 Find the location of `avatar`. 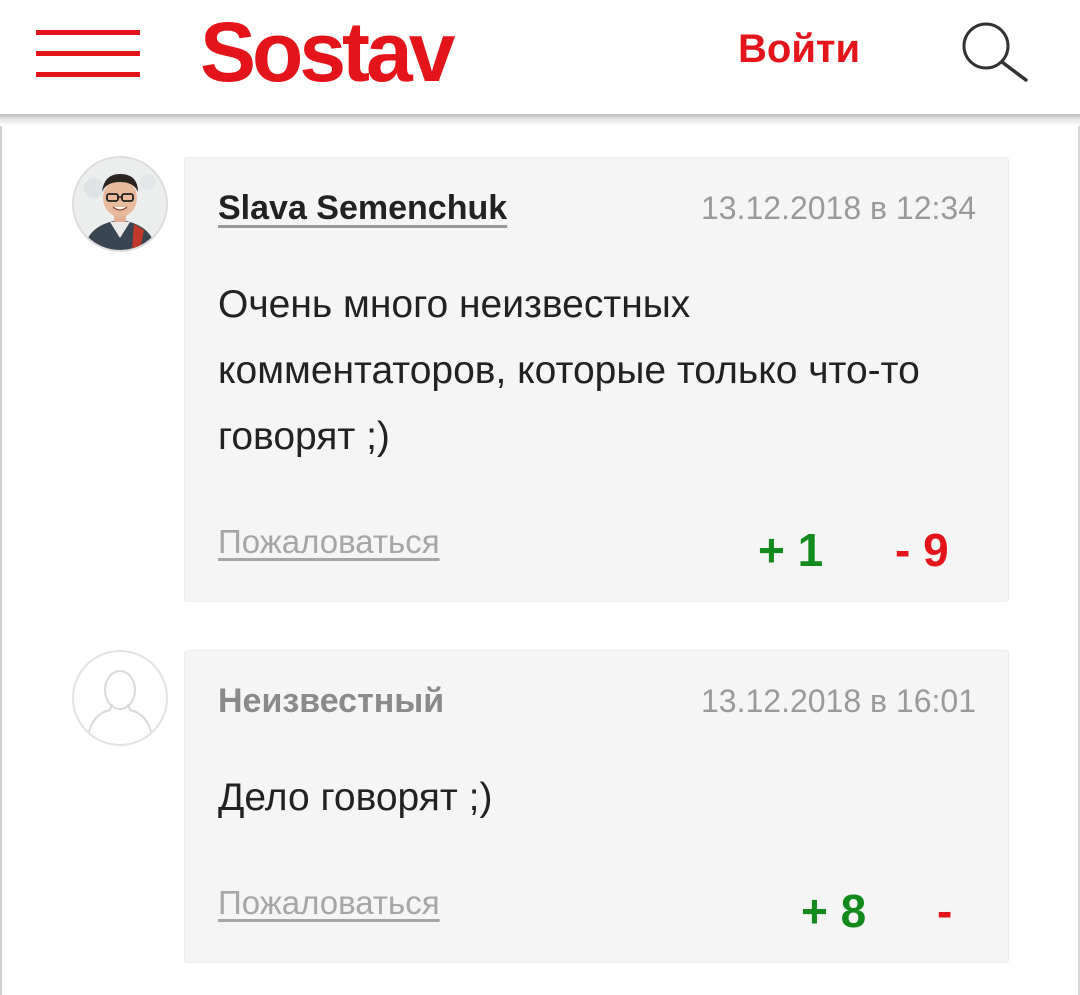

avatar is located at coordinates (120, 204).